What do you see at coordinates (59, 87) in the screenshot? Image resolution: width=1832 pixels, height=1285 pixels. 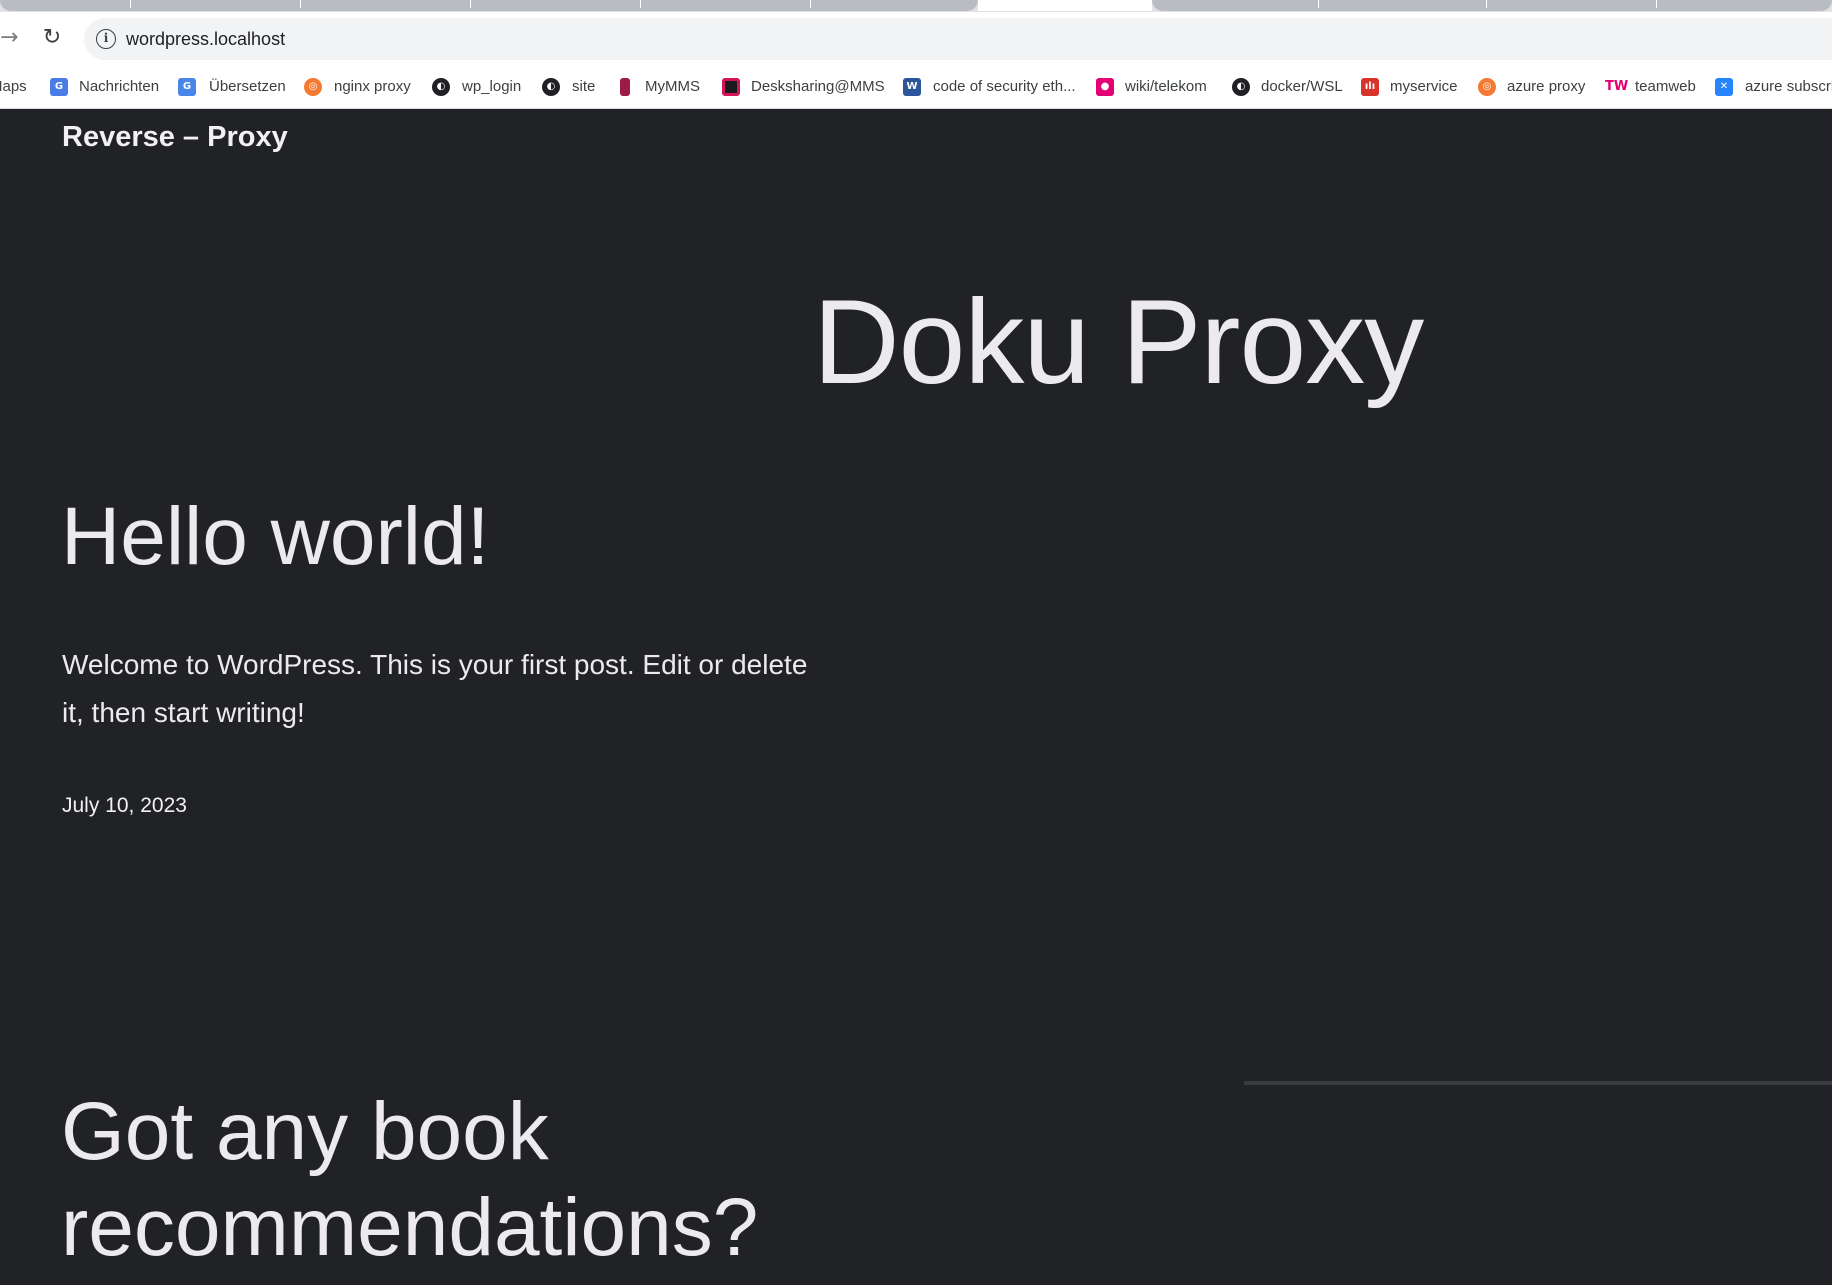 I see `news-icon: G` at bounding box center [59, 87].